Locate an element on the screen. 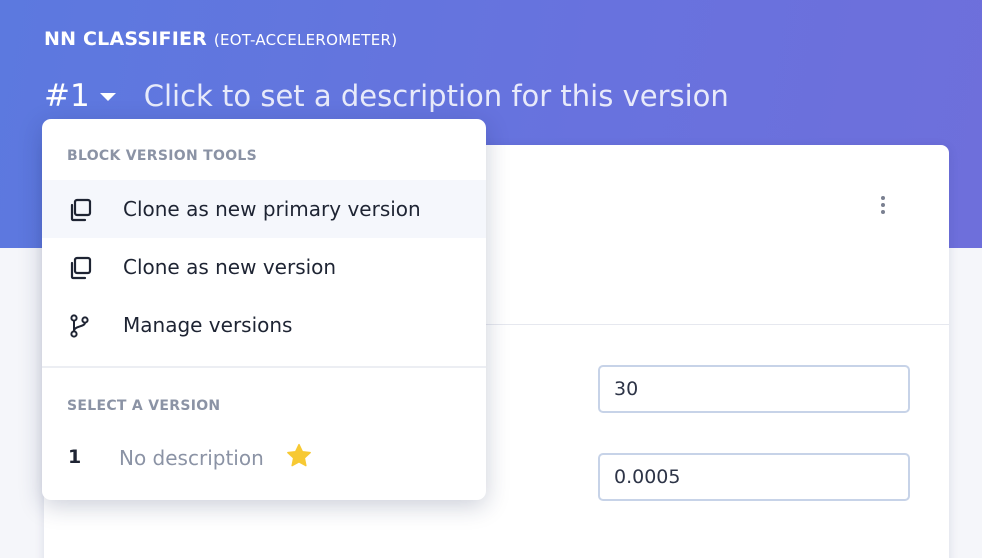 This screenshot has width=982, height=558. menu-item-label: Manage versions is located at coordinates (208, 325).